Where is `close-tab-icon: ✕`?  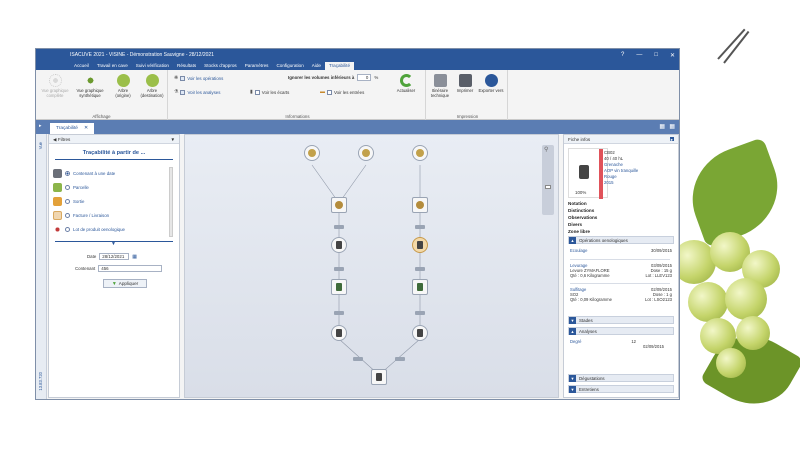 close-tab-icon: ✕ is located at coordinates (86, 128).